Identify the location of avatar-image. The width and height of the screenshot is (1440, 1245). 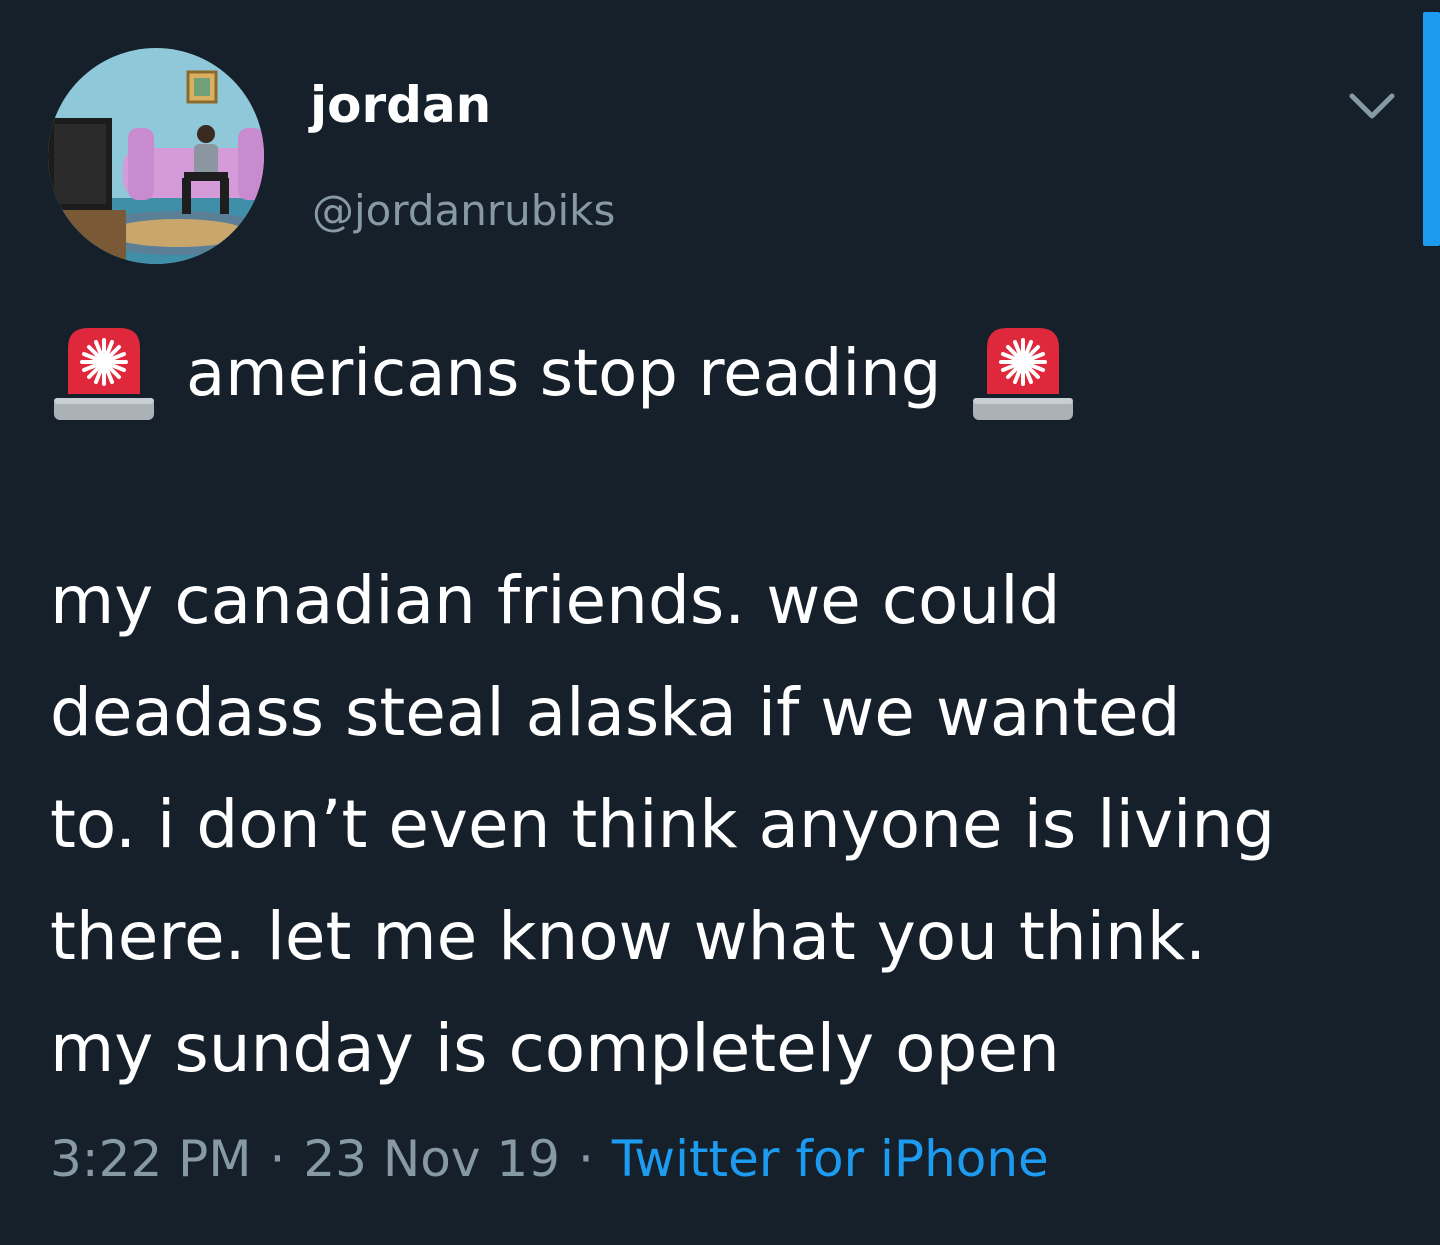
(156, 156).